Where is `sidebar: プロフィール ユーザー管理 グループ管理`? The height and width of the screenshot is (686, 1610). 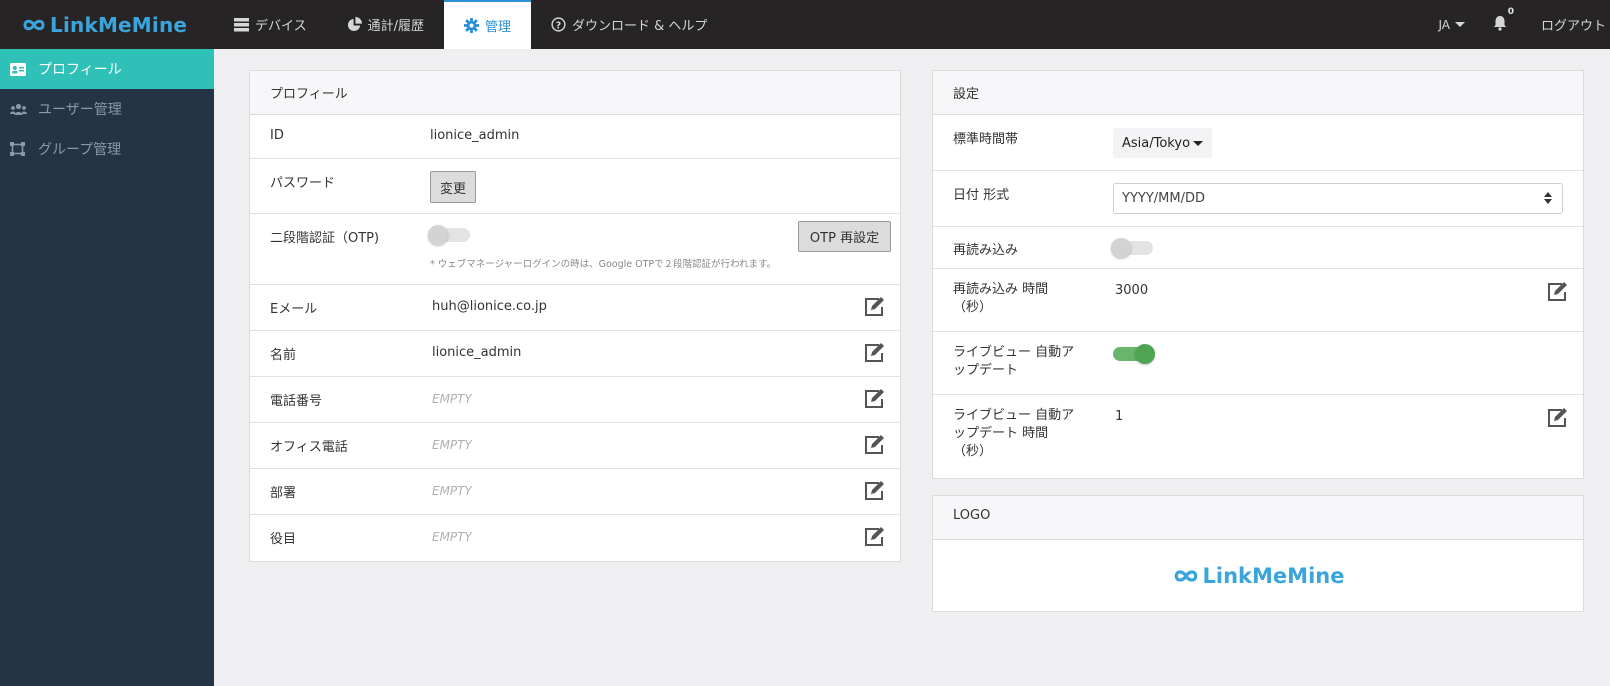
sidebar: プロフィール ユーザー管理 グループ管理 is located at coordinates (107, 367).